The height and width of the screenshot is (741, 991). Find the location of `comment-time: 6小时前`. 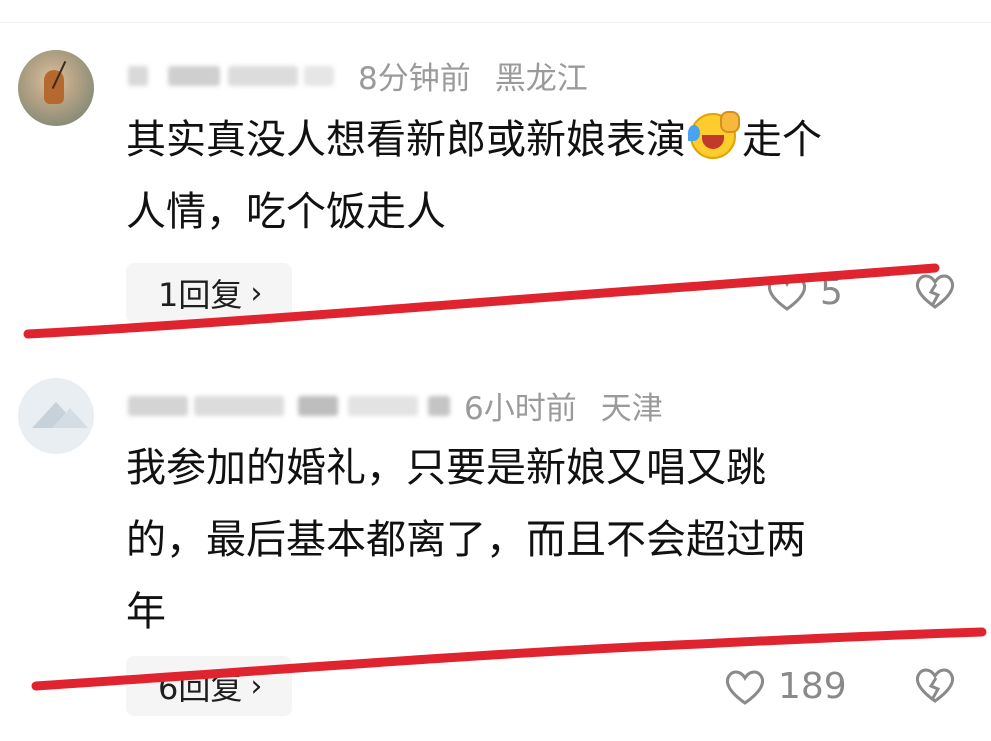

comment-time: 6小时前 is located at coordinates (520, 408).